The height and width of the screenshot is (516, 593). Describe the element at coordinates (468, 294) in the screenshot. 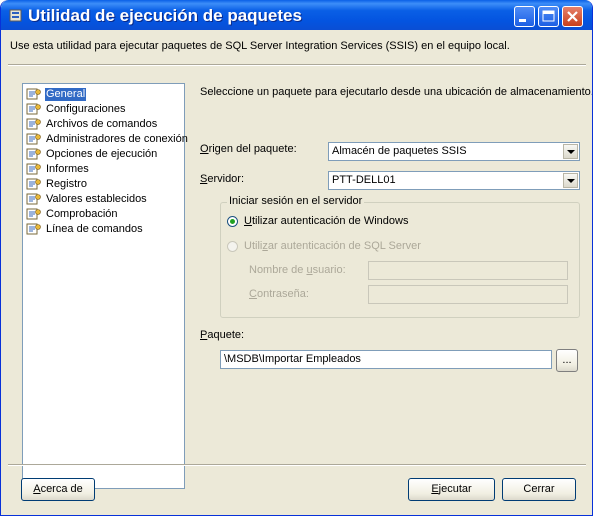

I see `password-field` at that location.